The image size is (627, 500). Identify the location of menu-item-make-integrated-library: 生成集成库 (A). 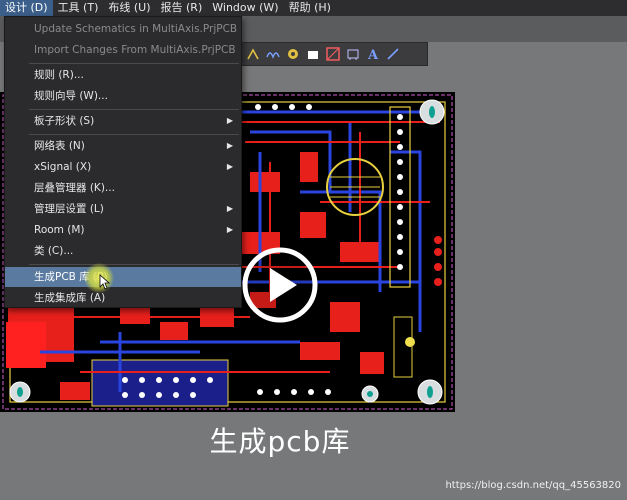
(123, 298).